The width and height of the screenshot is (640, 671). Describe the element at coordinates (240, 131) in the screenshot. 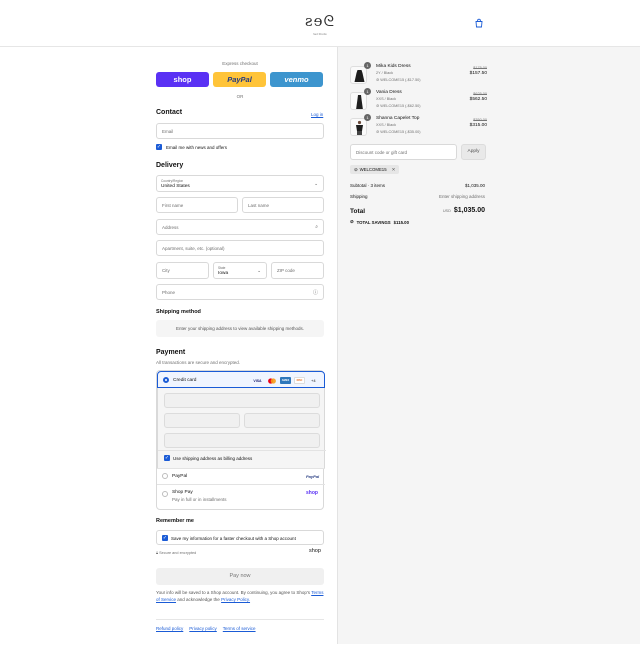

I see `email-field: Email` at that location.